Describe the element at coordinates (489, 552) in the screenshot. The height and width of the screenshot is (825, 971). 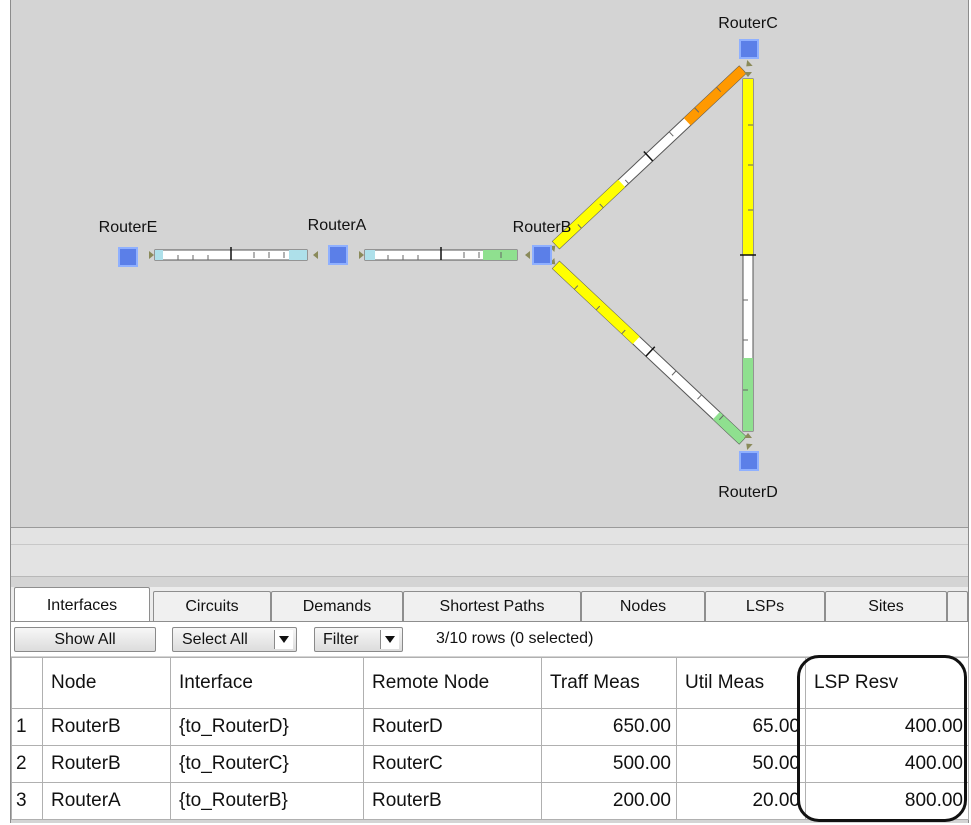
I see `panel-splitter` at that location.